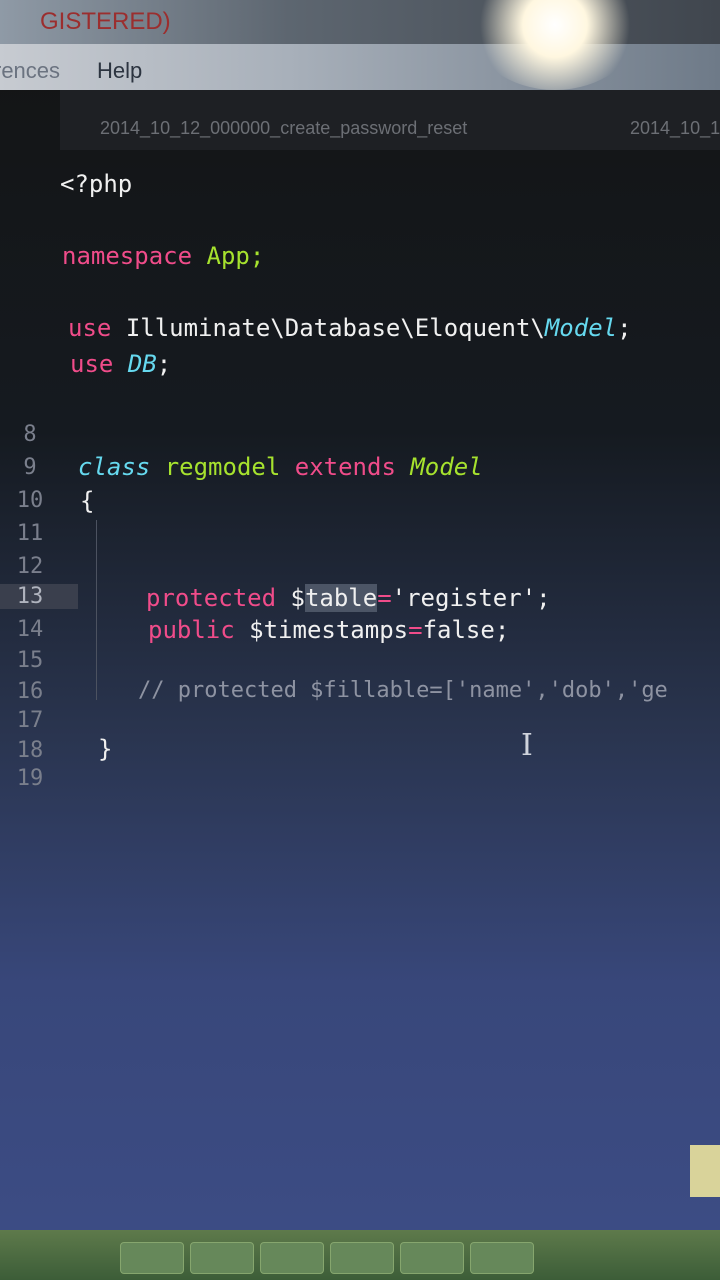 The image size is (720, 1280). I want to click on namespace-name: App;, so click(235, 256).